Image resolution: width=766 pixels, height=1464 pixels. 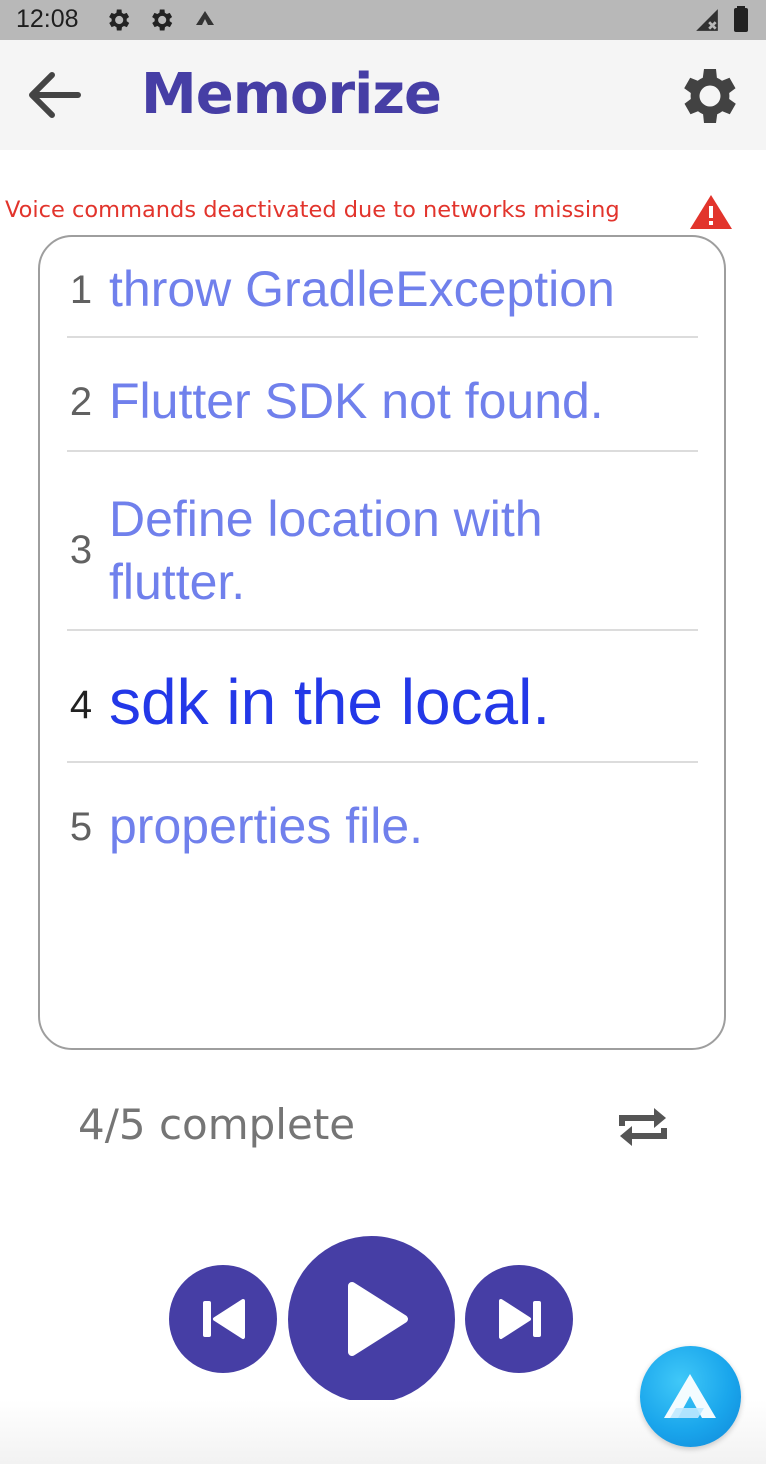 I want to click on skip-previous-icon, so click(x=224, y=1319).